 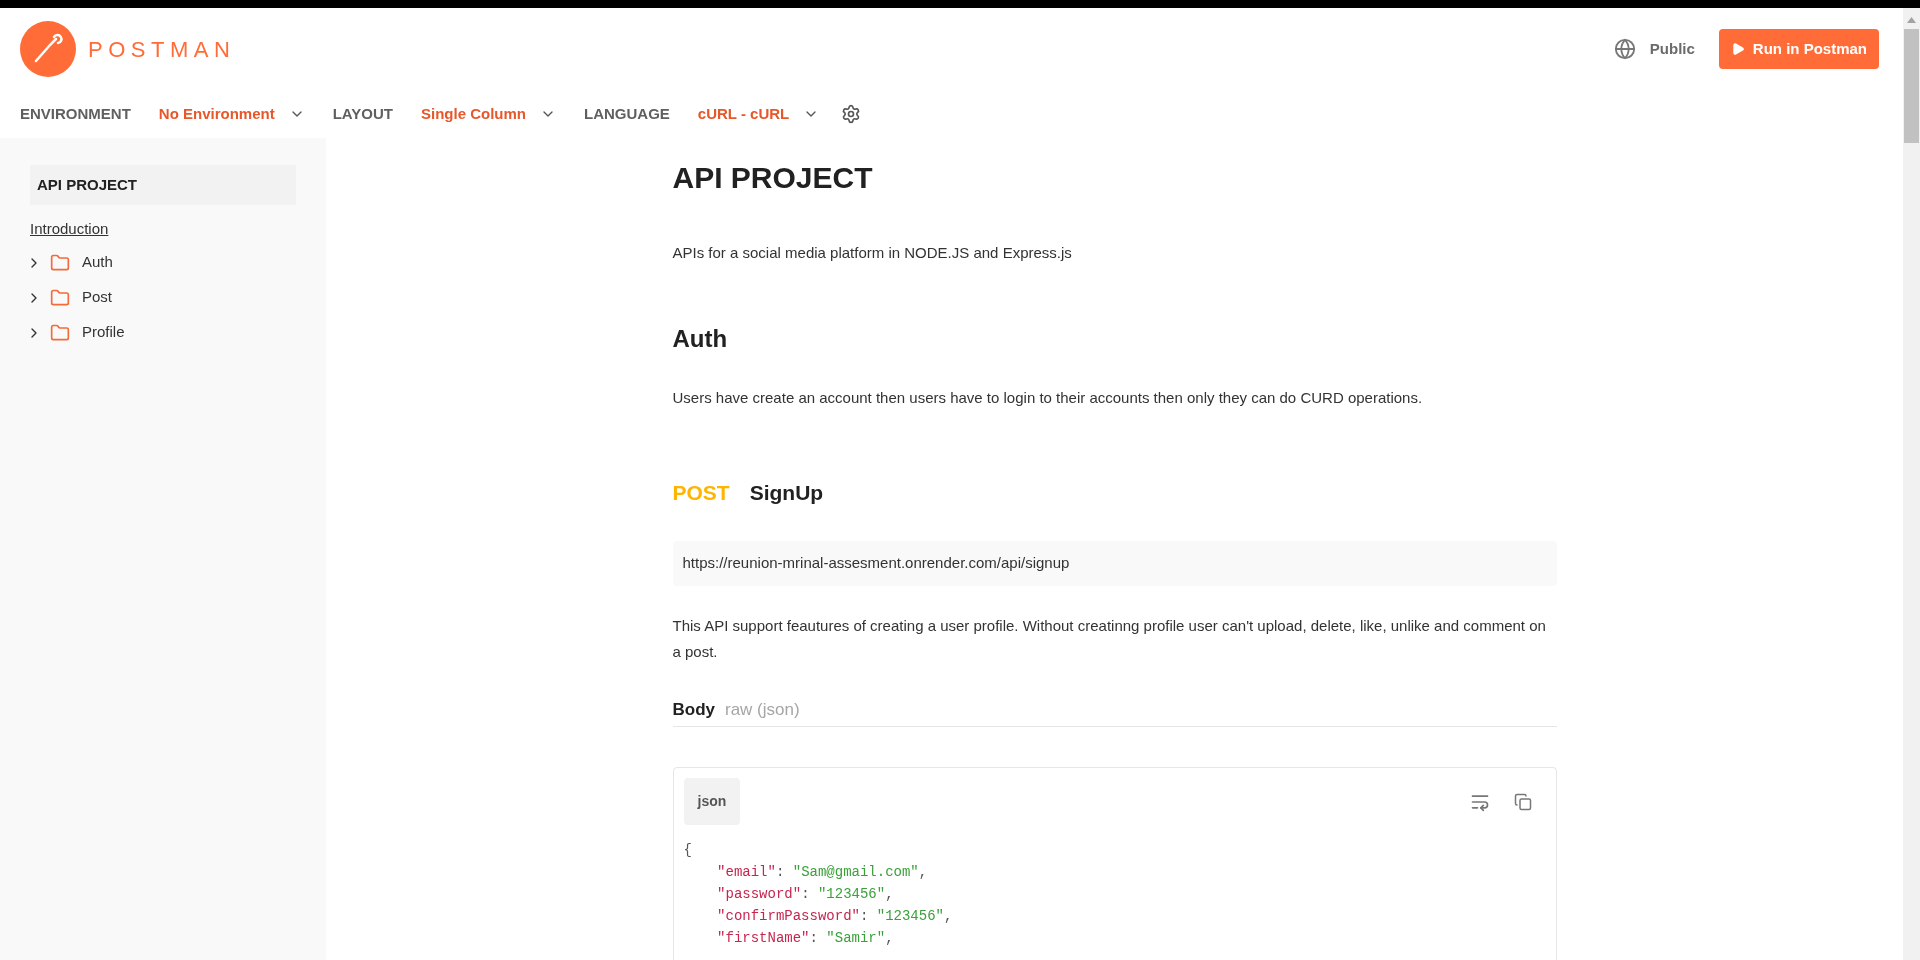 What do you see at coordinates (872, 253) in the screenshot?
I see `description-text: APIs for a social media platform in NODE.JS and Express.js` at bounding box center [872, 253].